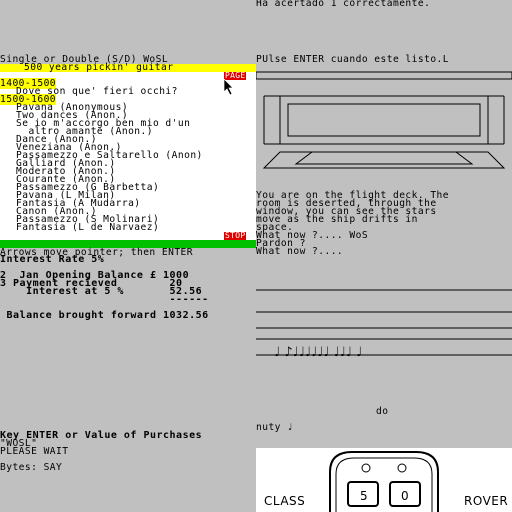 The width and height of the screenshot is (512, 512). What do you see at coordinates (31, 467) in the screenshot?
I see `bytes-text: Bytes: SAY` at bounding box center [31, 467].